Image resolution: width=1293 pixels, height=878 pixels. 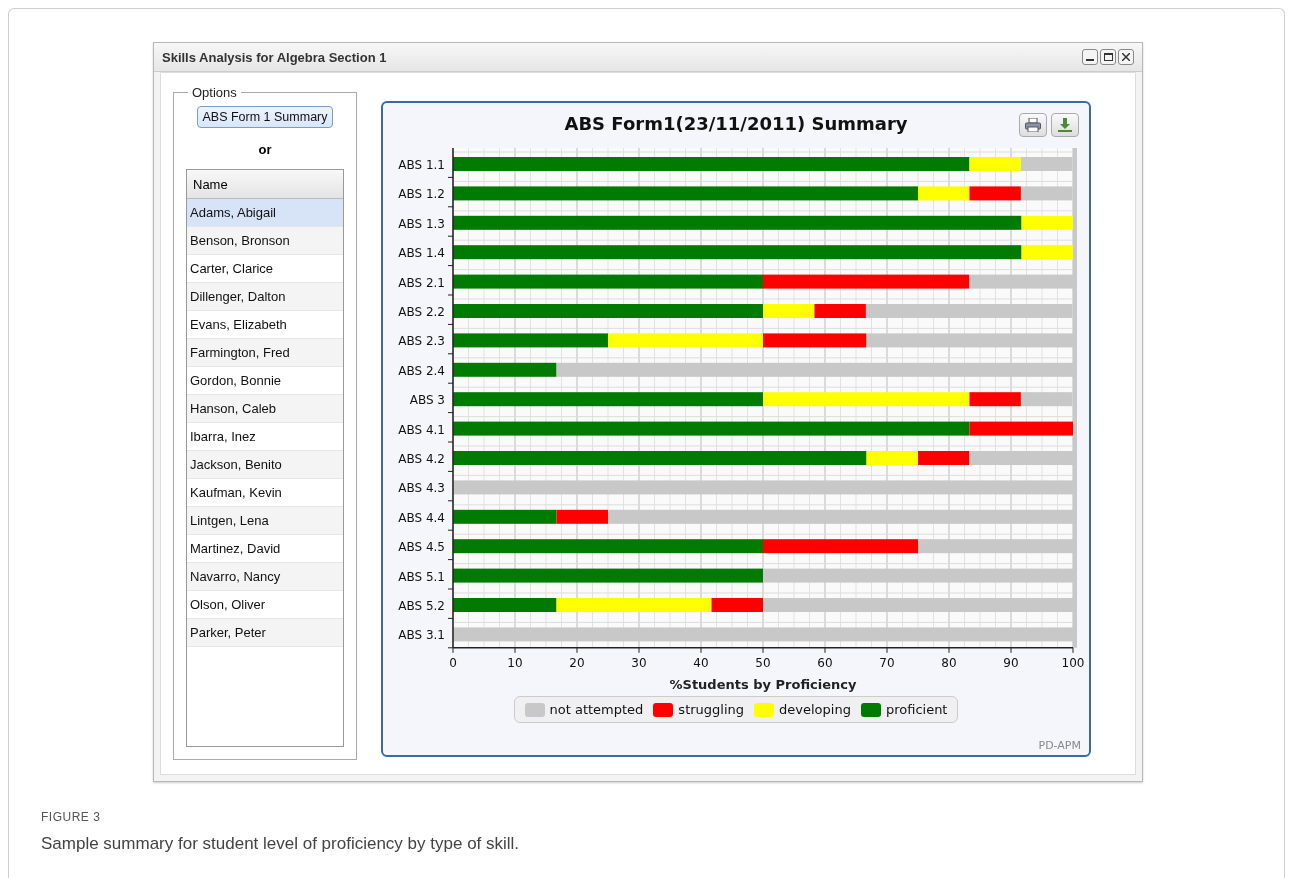 What do you see at coordinates (265, 117) in the screenshot?
I see `summary-button: ABS Form 1 Summary` at bounding box center [265, 117].